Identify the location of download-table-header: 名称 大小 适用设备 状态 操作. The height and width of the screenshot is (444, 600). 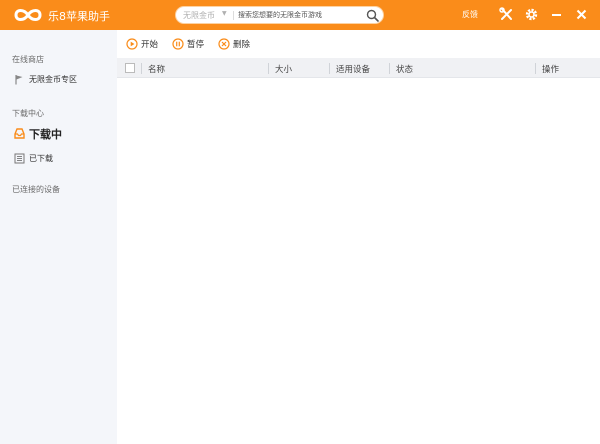
(358, 68).